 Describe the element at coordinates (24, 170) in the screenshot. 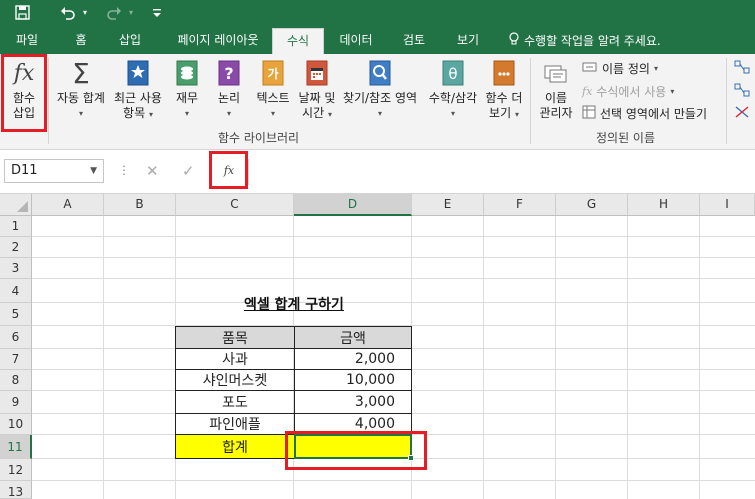

I see `name-box-value: D11` at that location.